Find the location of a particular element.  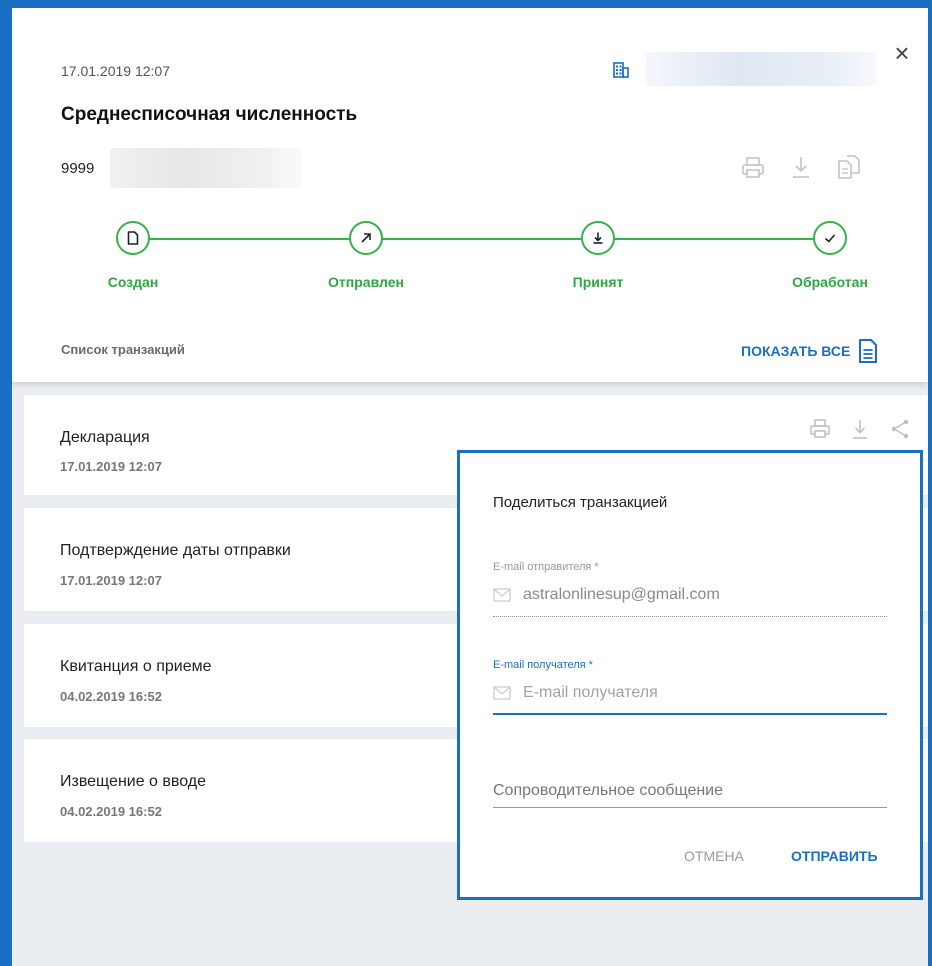

check-icon is located at coordinates (830, 238).